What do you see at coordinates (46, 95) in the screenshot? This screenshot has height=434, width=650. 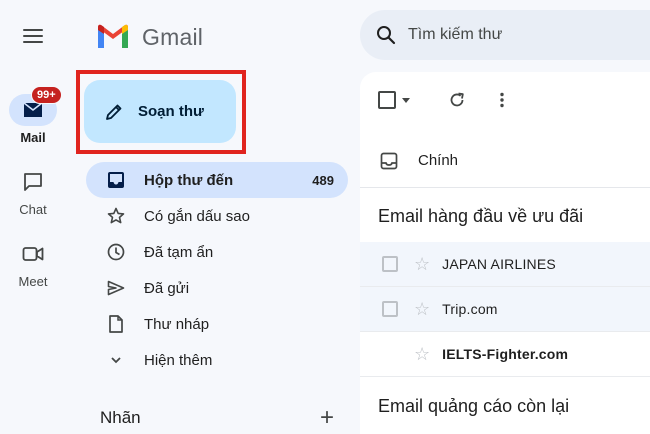 I see `unread-badge: 99+` at bounding box center [46, 95].